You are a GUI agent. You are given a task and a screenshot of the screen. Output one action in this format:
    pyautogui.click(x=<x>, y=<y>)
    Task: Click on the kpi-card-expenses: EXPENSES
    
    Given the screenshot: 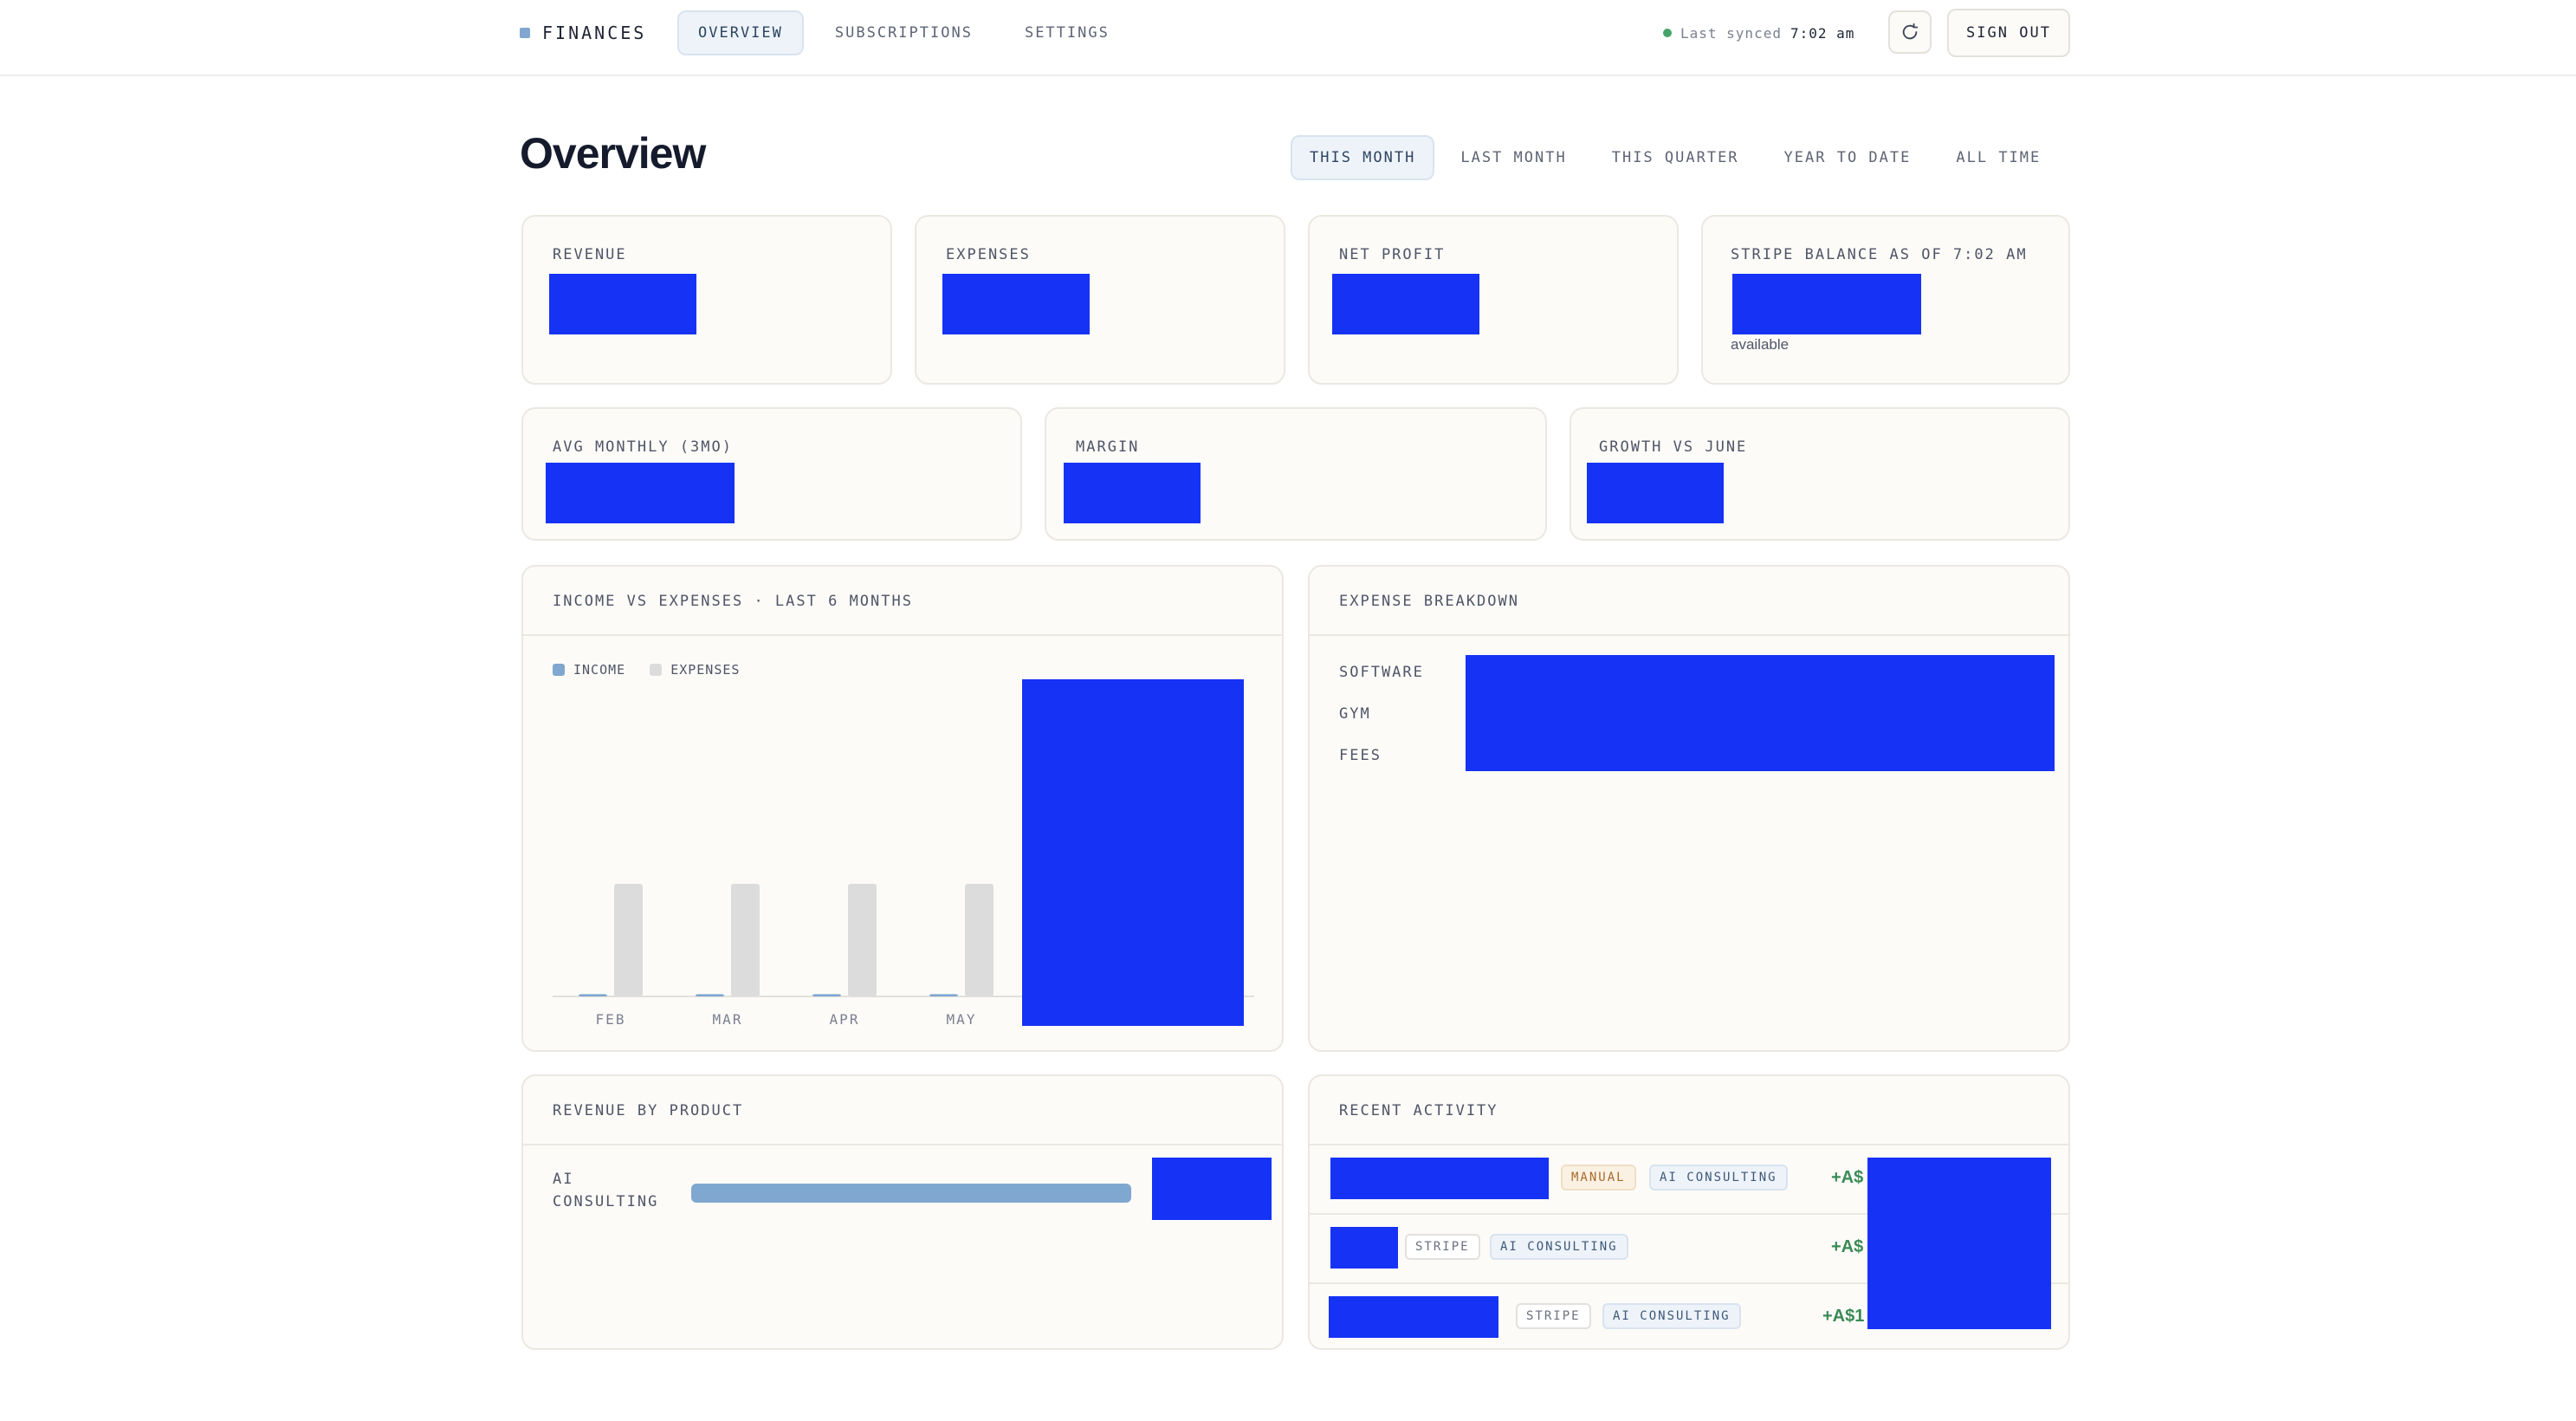 What is the action you would take?
    pyautogui.click(x=1100, y=300)
    